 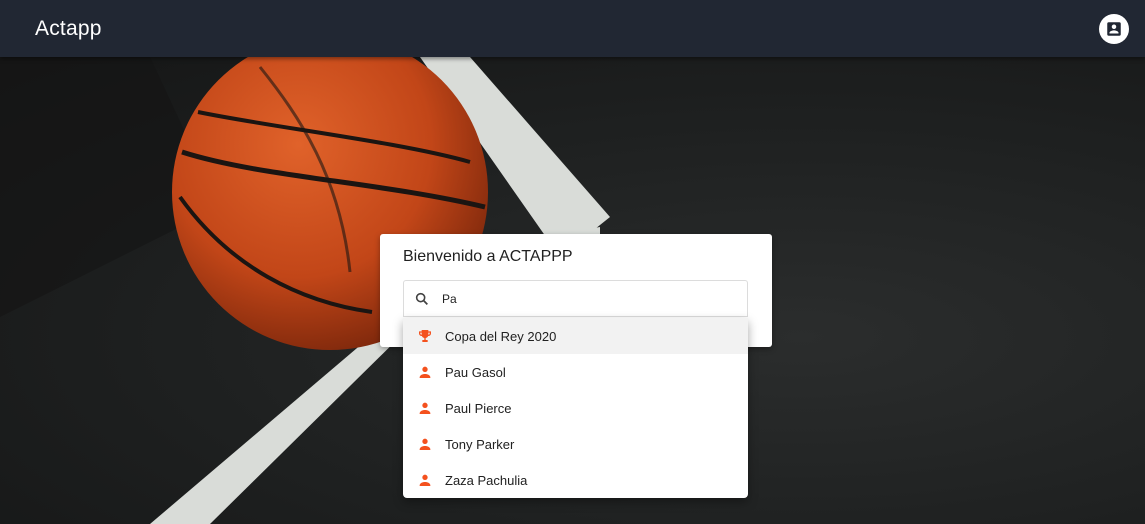 What do you see at coordinates (575, 444) in the screenshot?
I see `suggestion-tony-parker: Tony Parker` at bounding box center [575, 444].